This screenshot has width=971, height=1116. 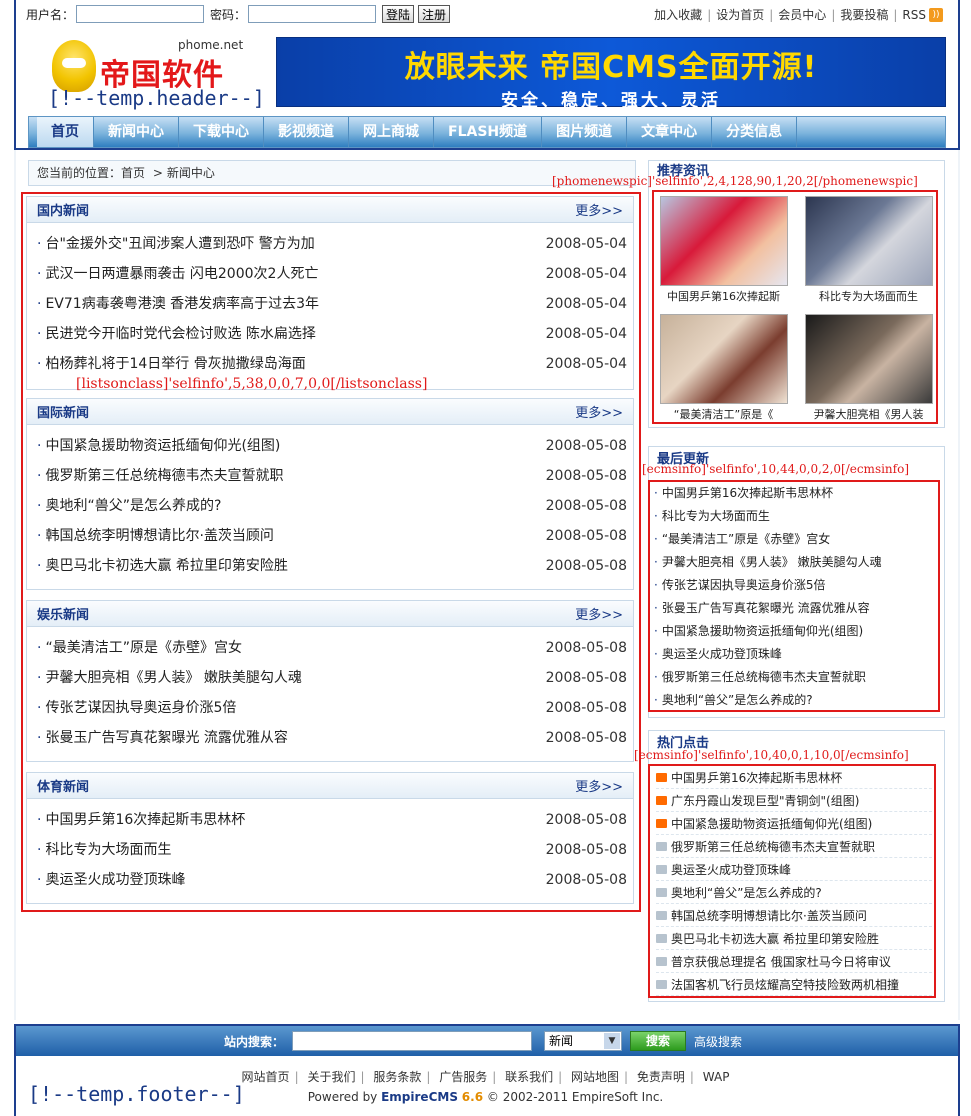 I want to click on pic-item: 尹馨大胆亮相《男人装, so click(x=868, y=368).